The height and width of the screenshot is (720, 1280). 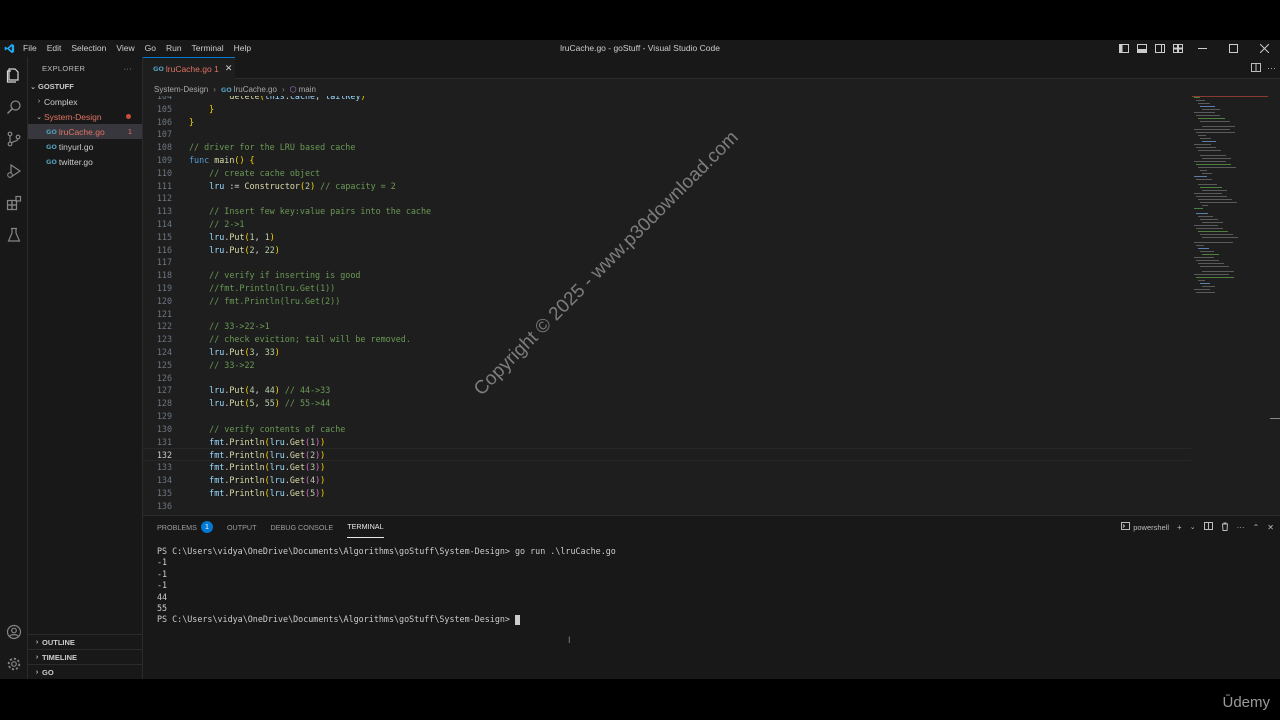 What do you see at coordinates (667, 455) in the screenshot?
I see `code-line: 132 fmt.Println(lru.Get(2))` at bounding box center [667, 455].